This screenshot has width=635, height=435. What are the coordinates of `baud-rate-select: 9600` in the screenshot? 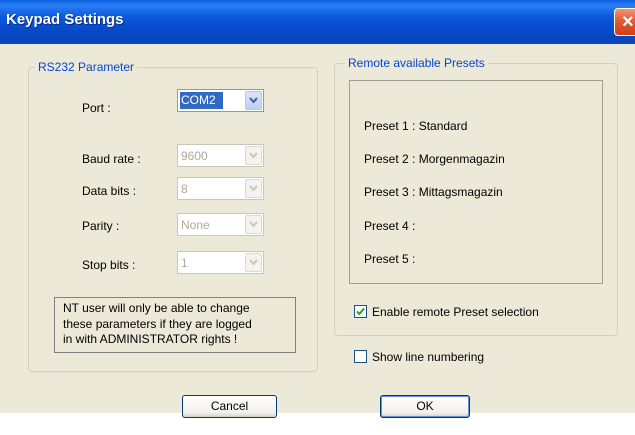 It's located at (220, 155).